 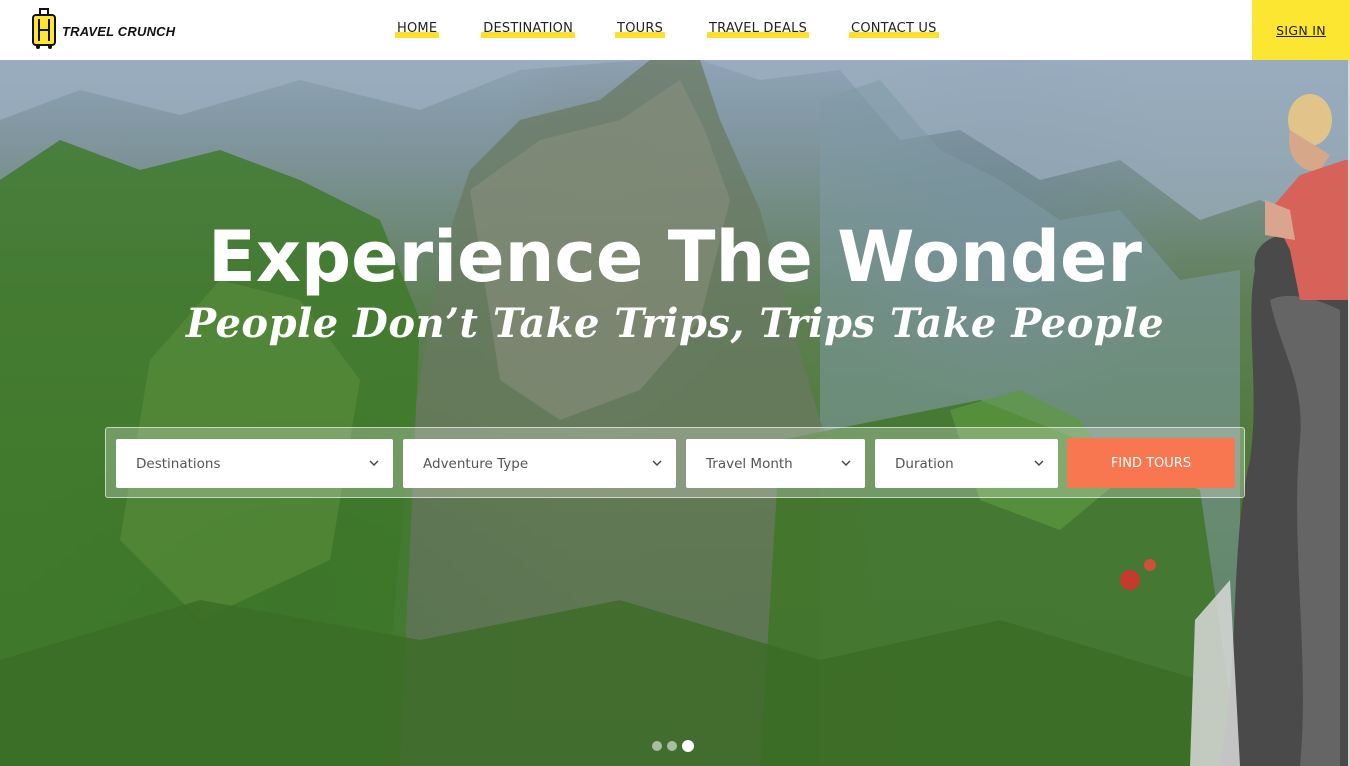 I want to click on adventure-type-select-label: Adventure Type, so click(x=476, y=463).